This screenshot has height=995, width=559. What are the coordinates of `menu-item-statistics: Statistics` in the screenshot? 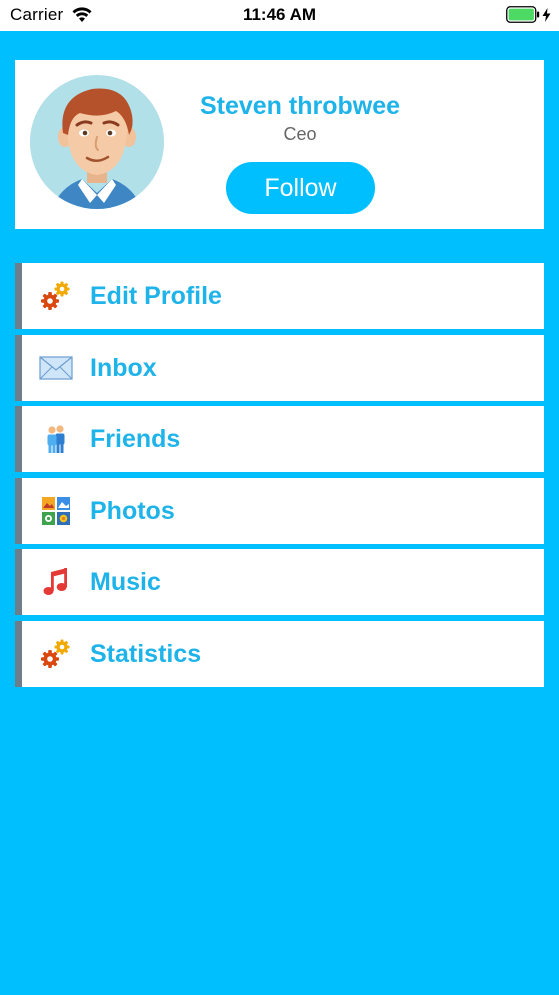 It's located at (279, 653).